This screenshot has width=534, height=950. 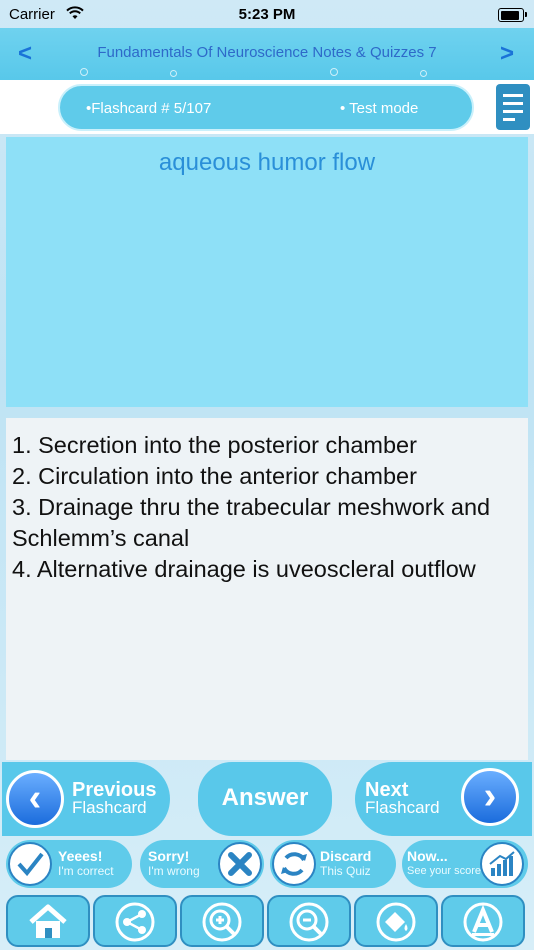 What do you see at coordinates (512, 15) in the screenshot?
I see `battery-icon` at bounding box center [512, 15].